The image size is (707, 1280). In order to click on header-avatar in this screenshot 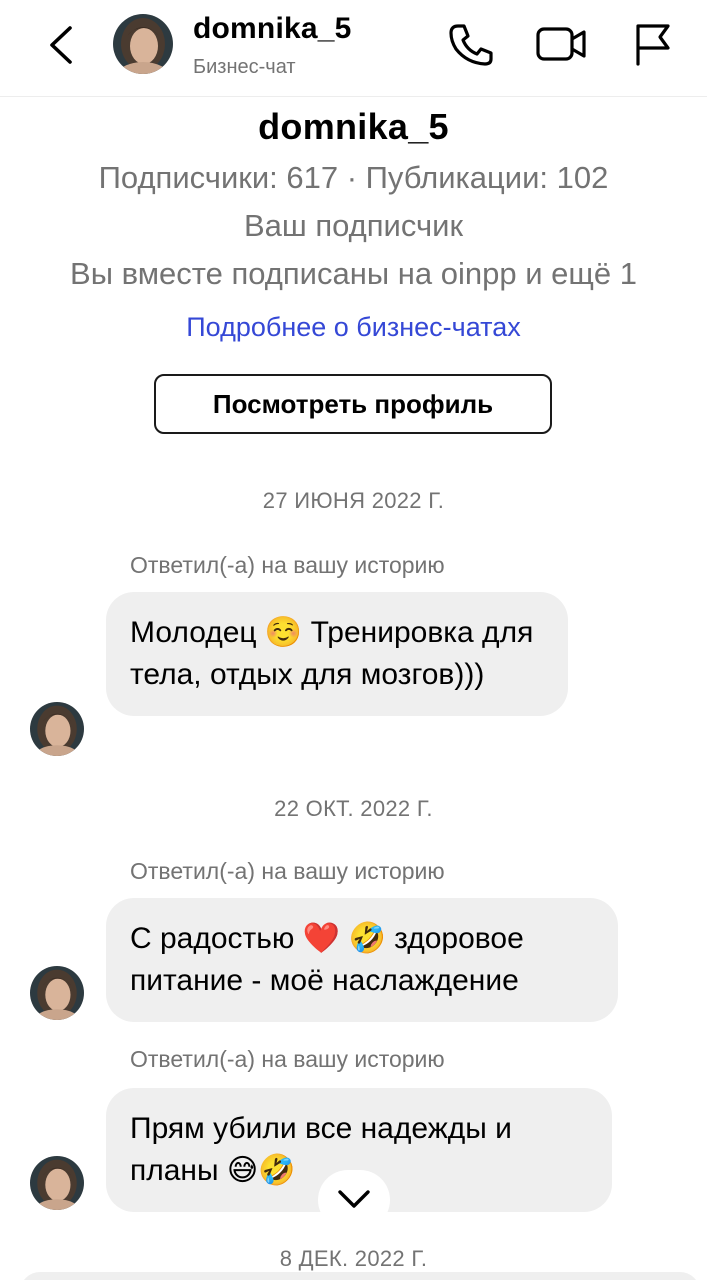, I will do `click(143, 44)`.